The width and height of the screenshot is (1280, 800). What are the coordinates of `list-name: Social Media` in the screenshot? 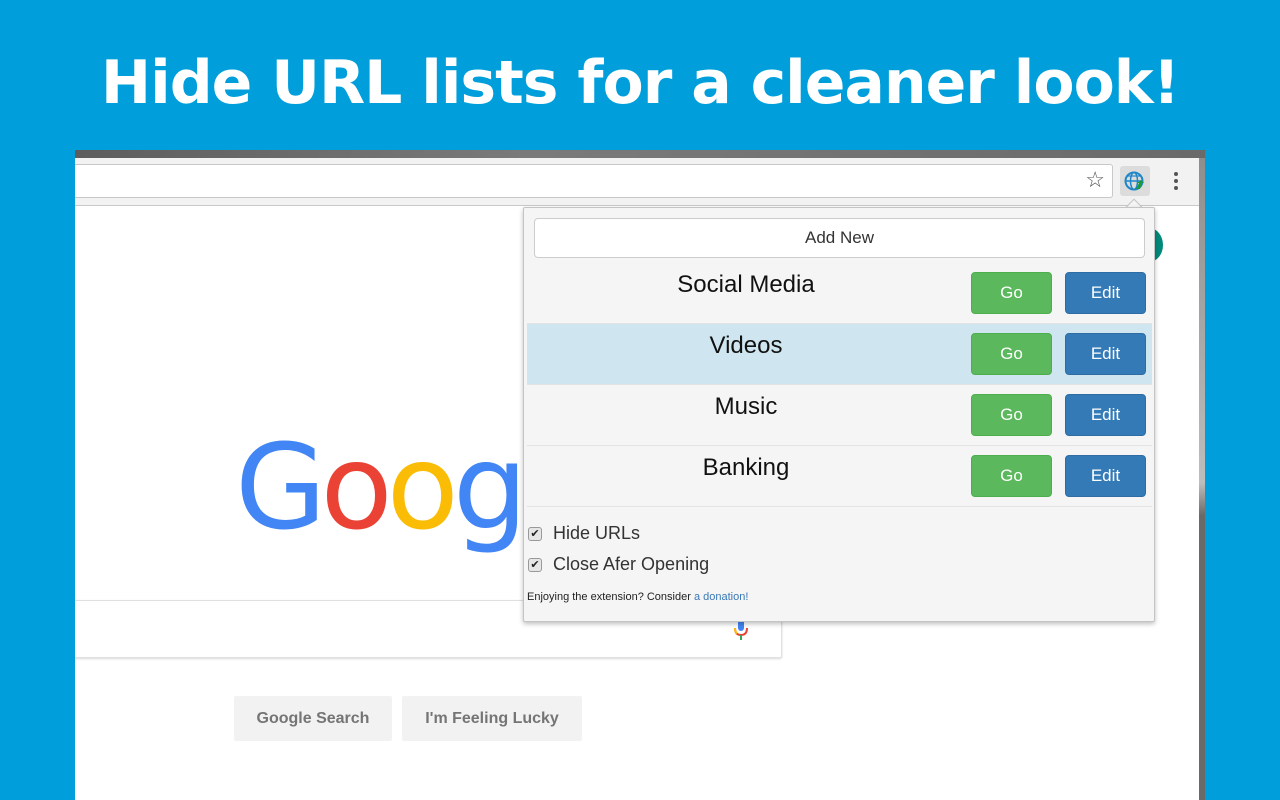 It's located at (746, 284).